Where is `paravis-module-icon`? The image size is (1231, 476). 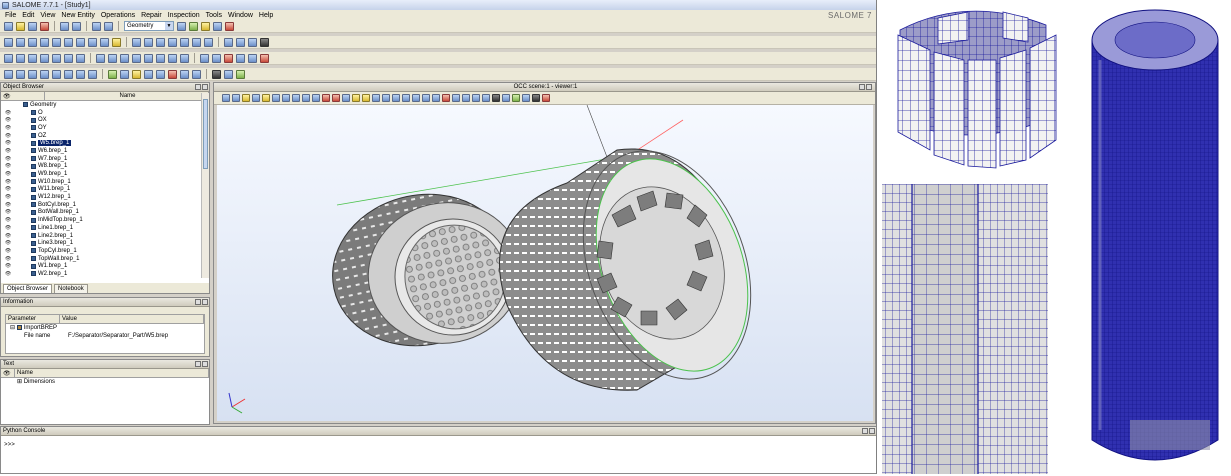
paravis-module-icon is located at coordinates (217, 26).